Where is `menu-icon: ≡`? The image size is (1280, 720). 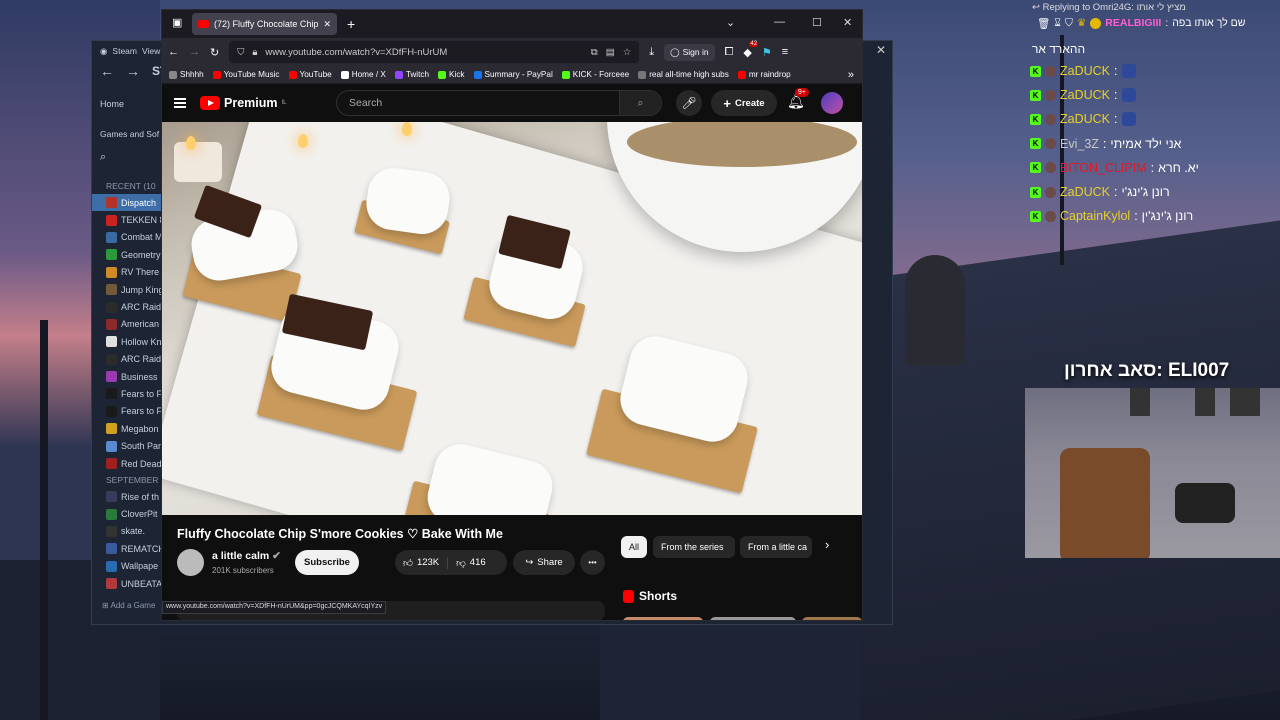
menu-icon: ≡ is located at coordinates (785, 52).